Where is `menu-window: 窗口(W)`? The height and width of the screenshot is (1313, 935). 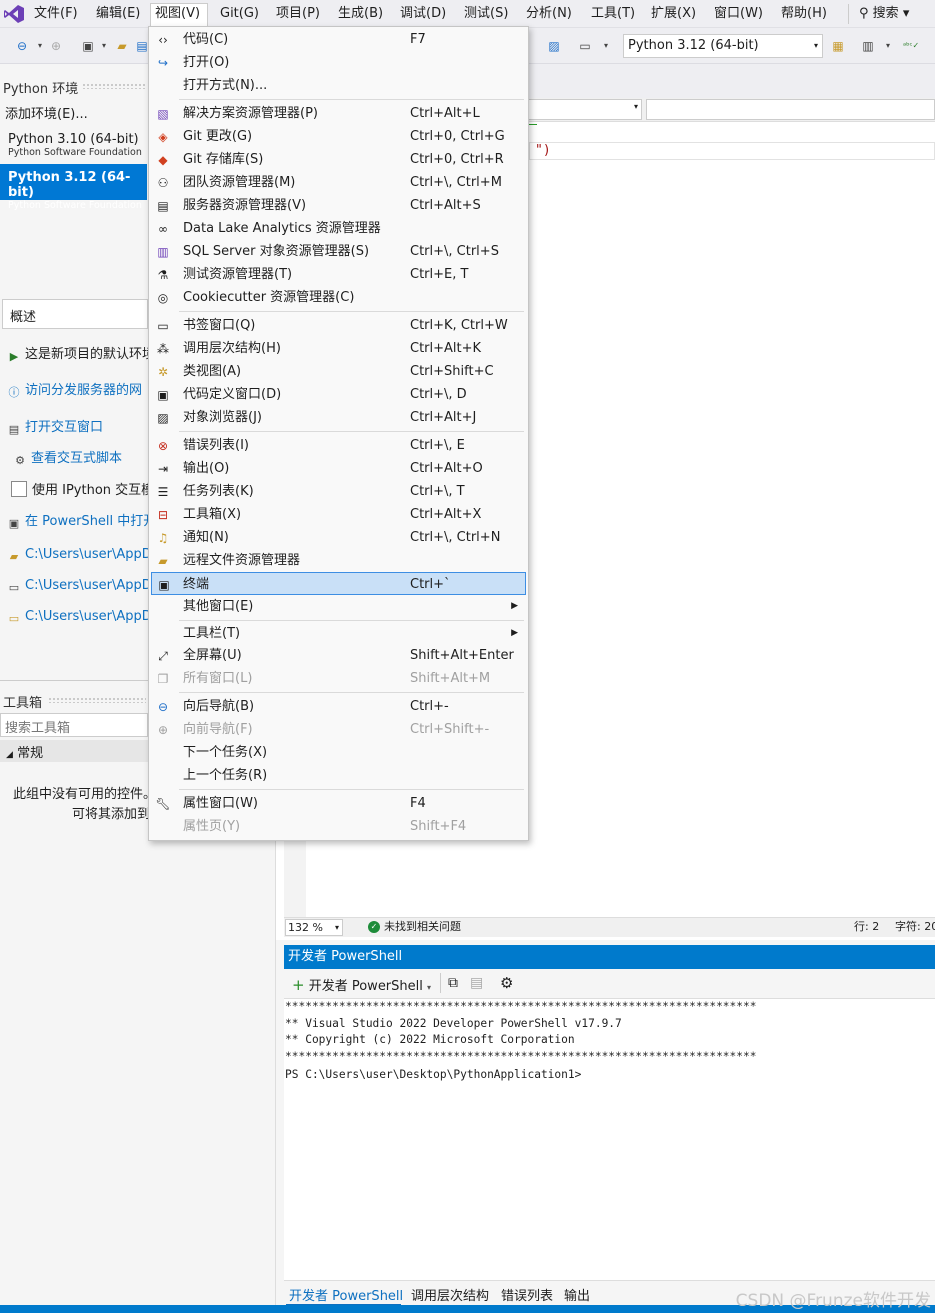 menu-window: 窗口(W) is located at coordinates (738, 14).